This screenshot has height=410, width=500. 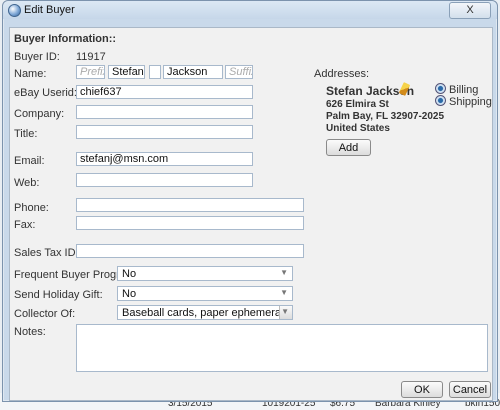 I want to click on notes-label: Notes:, so click(x=30, y=332).